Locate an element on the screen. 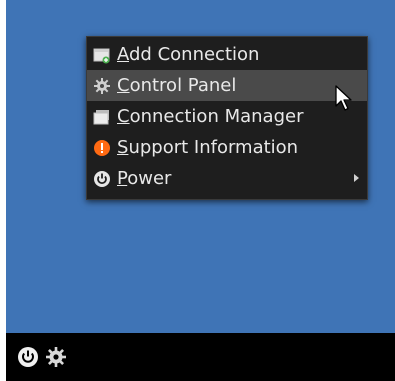  menu-item-connection-manager: Connection Manager is located at coordinates (227, 116).